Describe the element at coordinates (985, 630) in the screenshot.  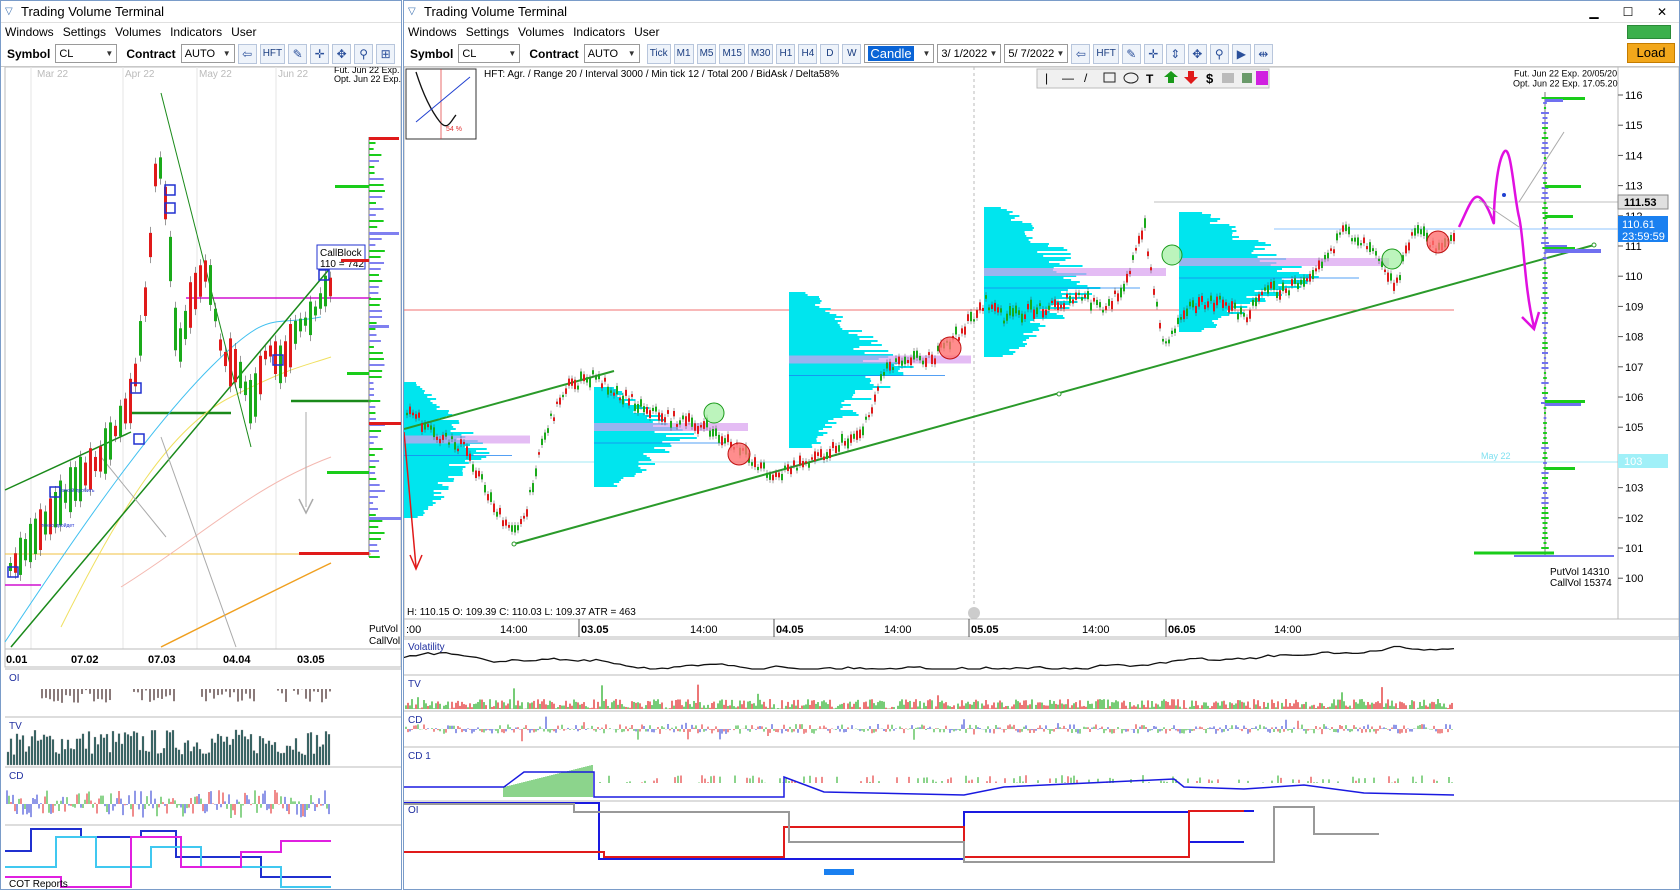
I see `time-tick: 05.05` at that location.